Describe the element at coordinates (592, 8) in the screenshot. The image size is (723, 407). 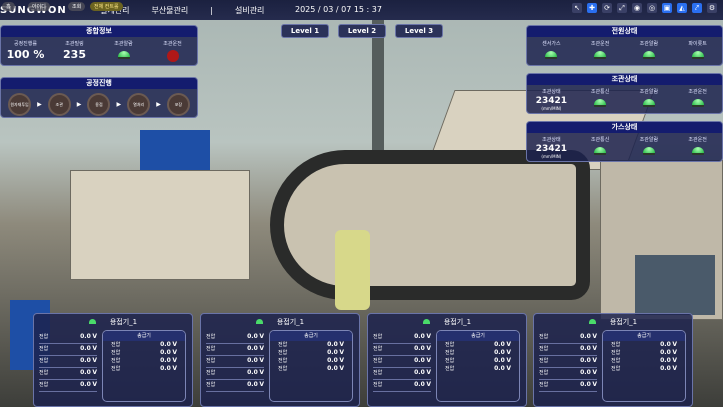
I see `move-icon: ✚` at that location.